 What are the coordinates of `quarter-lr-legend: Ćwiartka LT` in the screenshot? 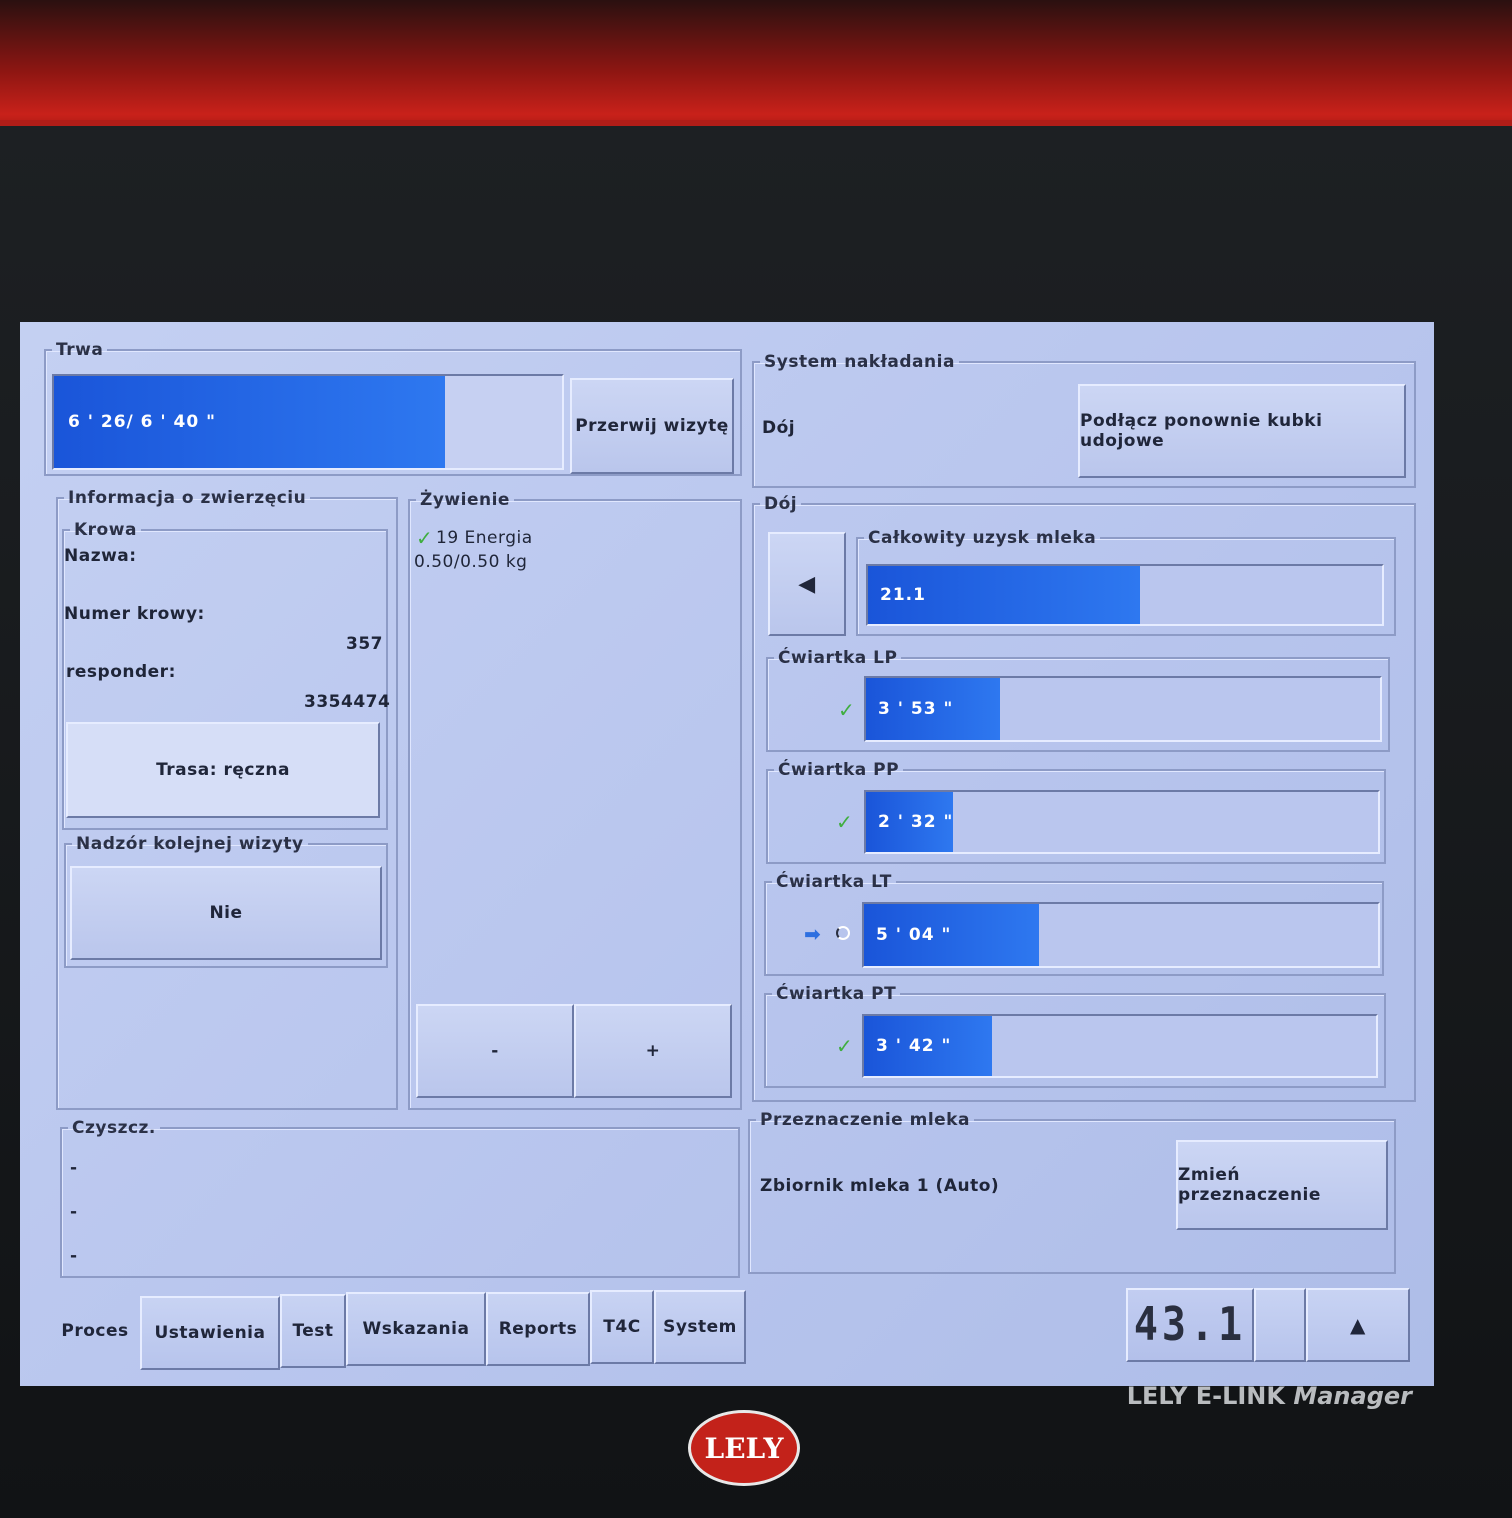 It's located at (834, 882).